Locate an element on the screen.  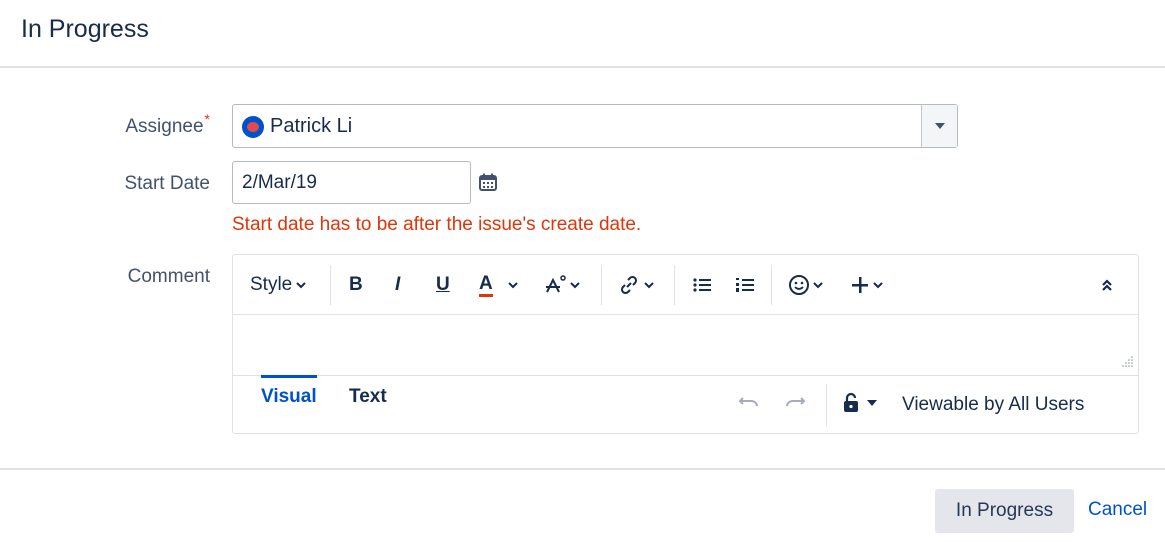
double-chevron-up-icon is located at coordinates (1107, 285).